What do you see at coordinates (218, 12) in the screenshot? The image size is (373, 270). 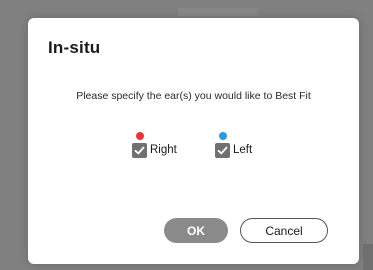 I see `background-window-hint` at bounding box center [218, 12].